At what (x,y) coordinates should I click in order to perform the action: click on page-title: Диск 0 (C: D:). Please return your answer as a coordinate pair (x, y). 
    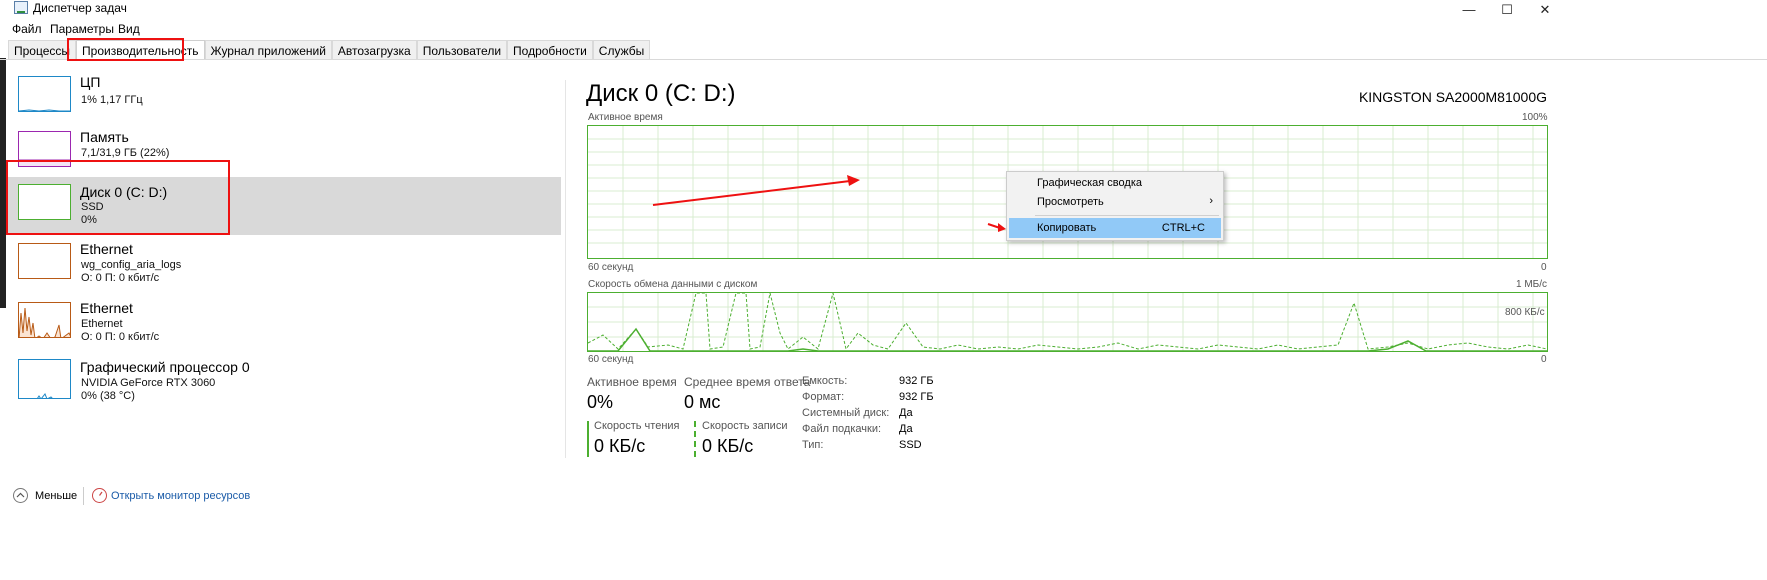
    Looking at the image, I should click on (661, 93).